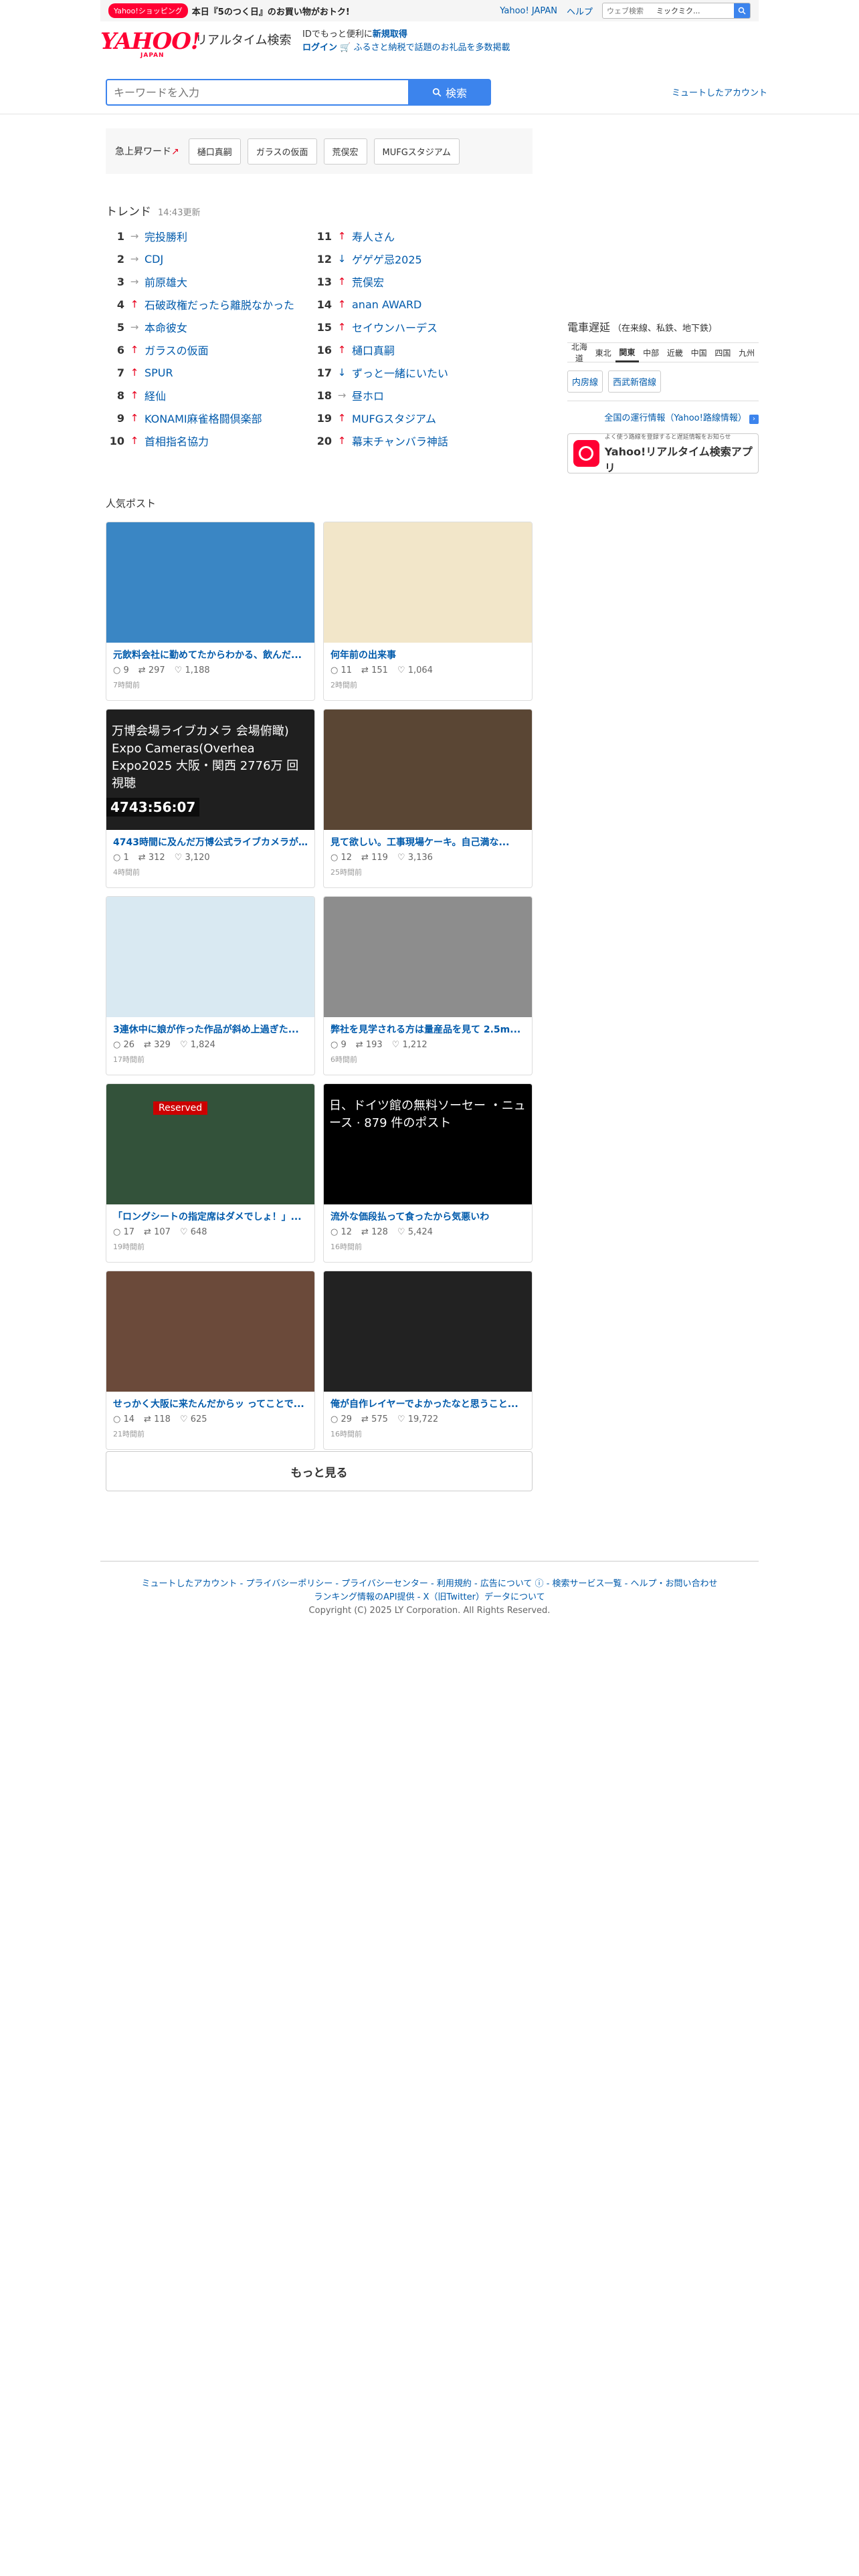  I want to click on trend-word: 幕末チャンバラ神話, so click(400, 441).